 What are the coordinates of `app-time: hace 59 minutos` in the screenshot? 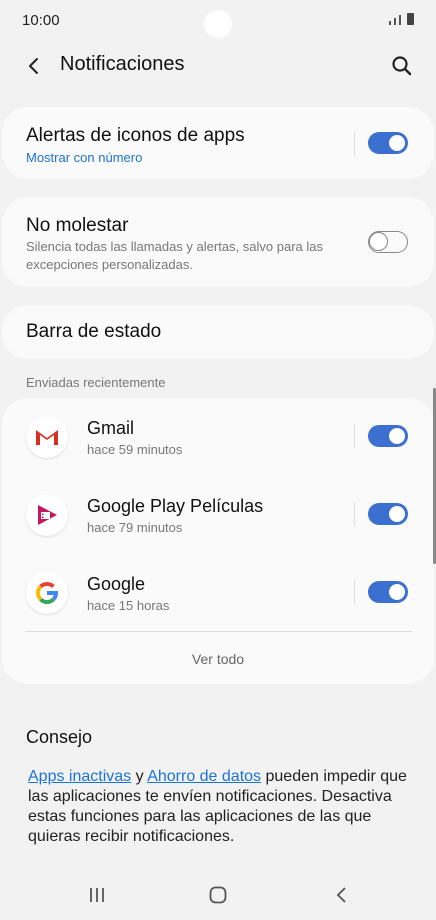 It's located at (135, 449).